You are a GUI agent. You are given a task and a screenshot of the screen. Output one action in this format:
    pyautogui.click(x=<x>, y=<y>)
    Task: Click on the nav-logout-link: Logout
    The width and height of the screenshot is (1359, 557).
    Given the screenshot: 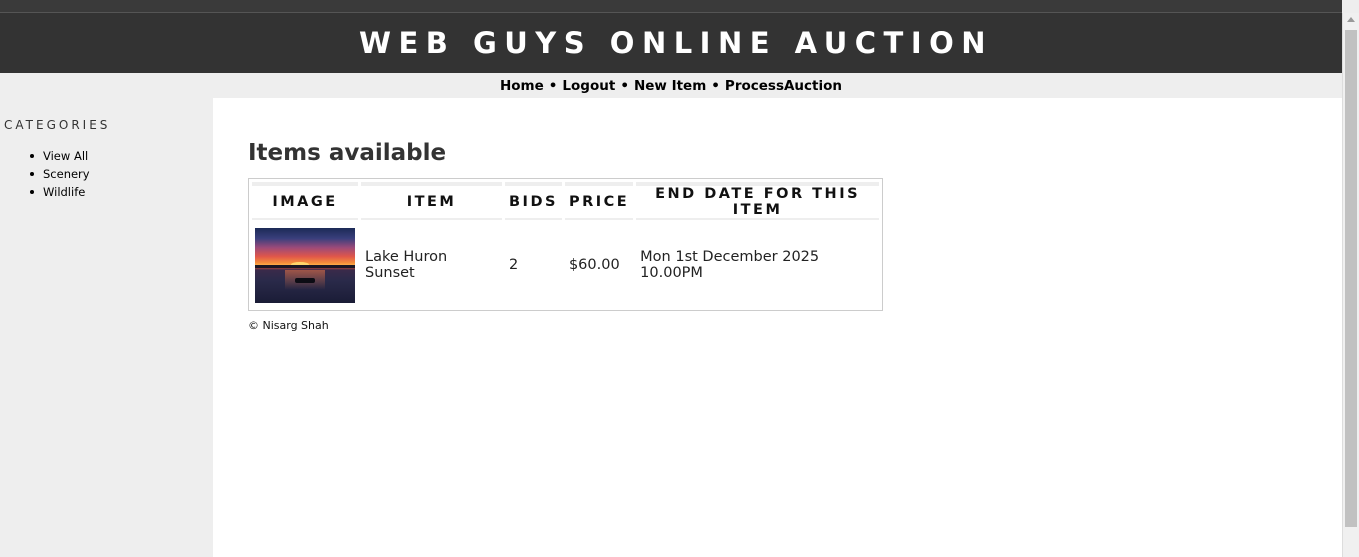 What is the action you would take?
    pyautogui.click(x=588, y=86)
    